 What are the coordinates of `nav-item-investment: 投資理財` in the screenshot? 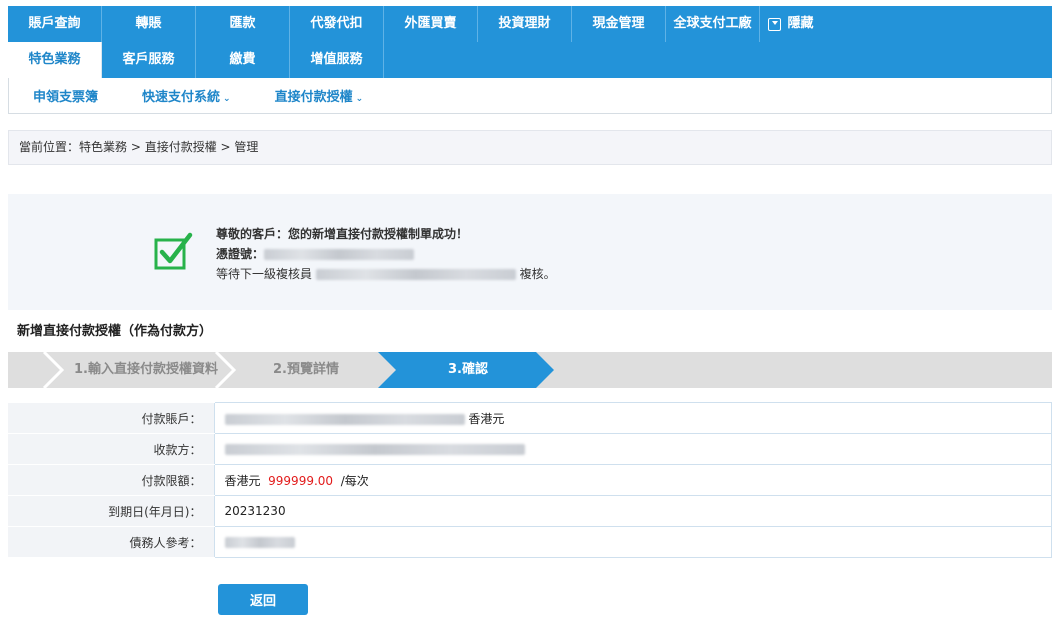 It's located at (525, 24).